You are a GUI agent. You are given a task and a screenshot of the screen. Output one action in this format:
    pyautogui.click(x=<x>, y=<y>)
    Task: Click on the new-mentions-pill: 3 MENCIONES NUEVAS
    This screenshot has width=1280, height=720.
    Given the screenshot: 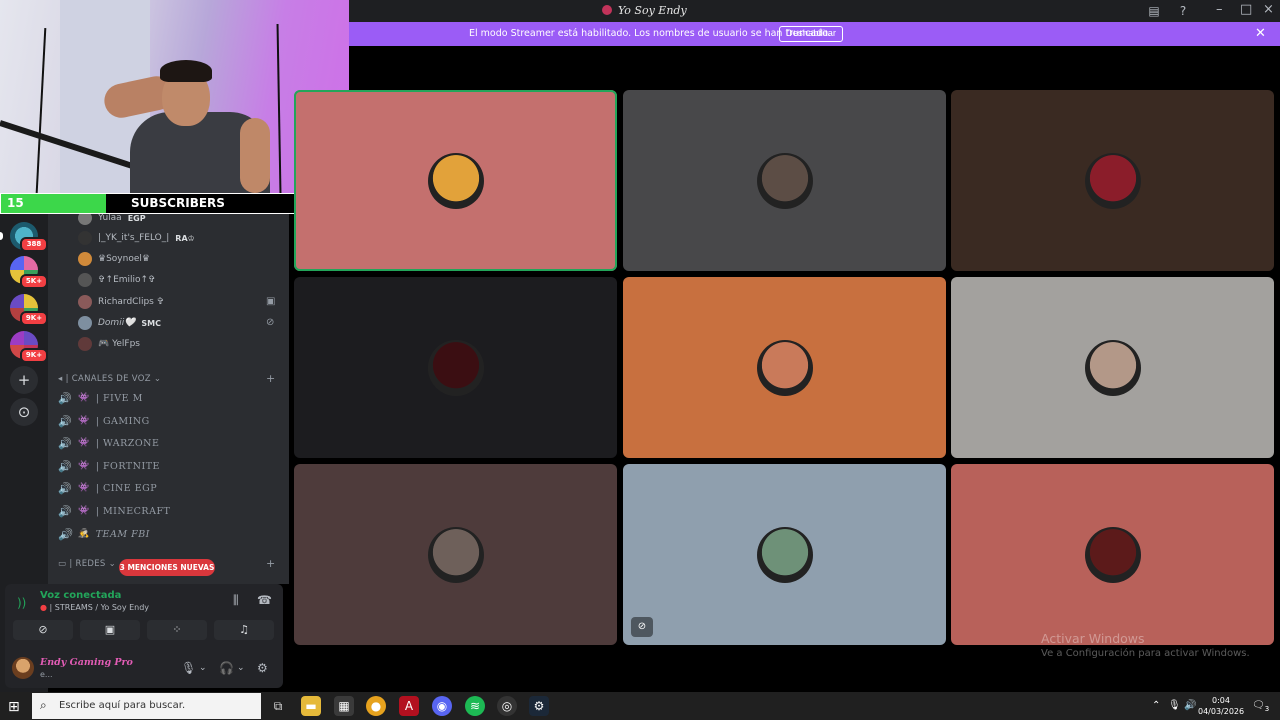 What is the action you would take?
    pyautogui.click(x=167, y=567)
    